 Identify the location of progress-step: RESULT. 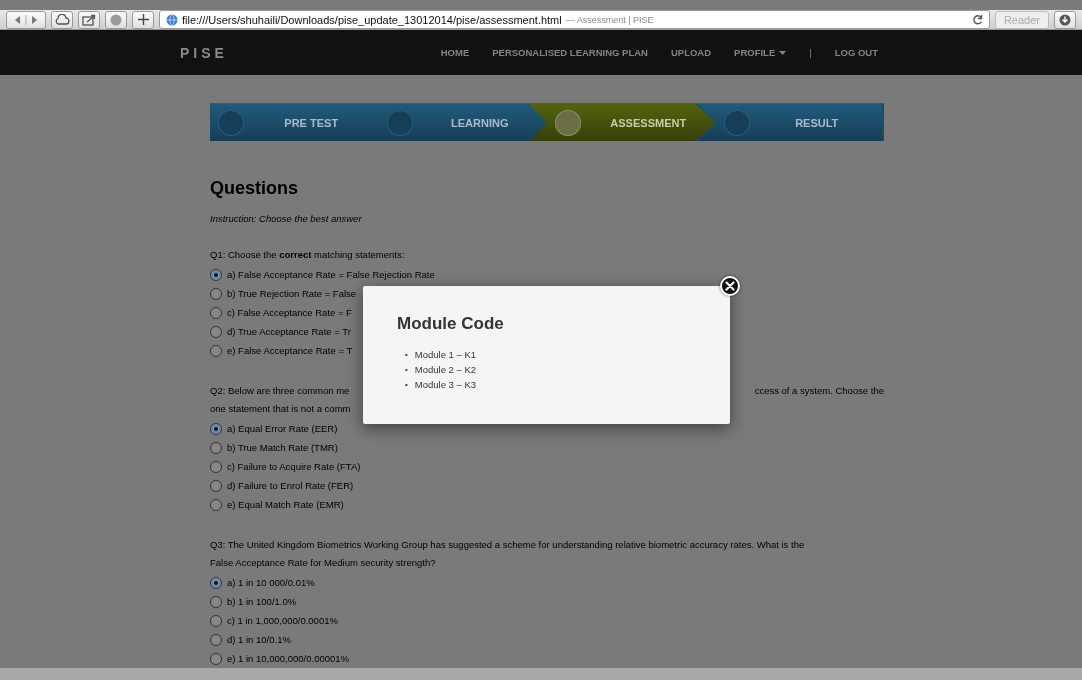
(790, 122).